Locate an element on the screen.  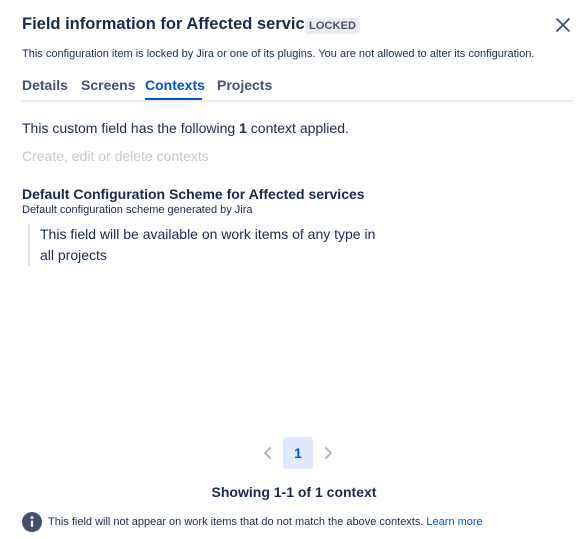
close-icon is located at coordinates (563, 25).